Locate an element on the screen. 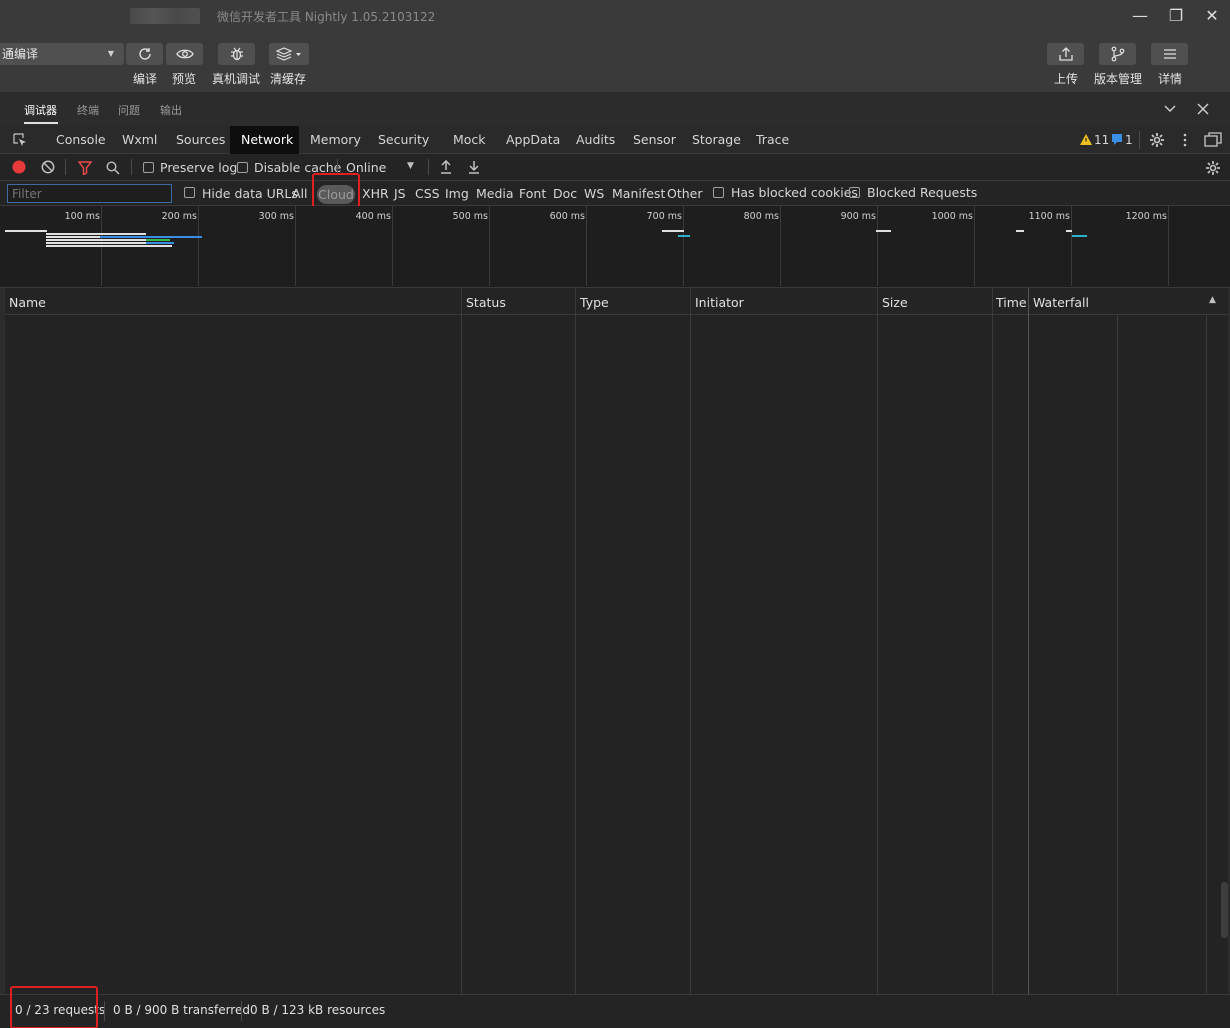  details-button is located at coordinates (1169, 54).